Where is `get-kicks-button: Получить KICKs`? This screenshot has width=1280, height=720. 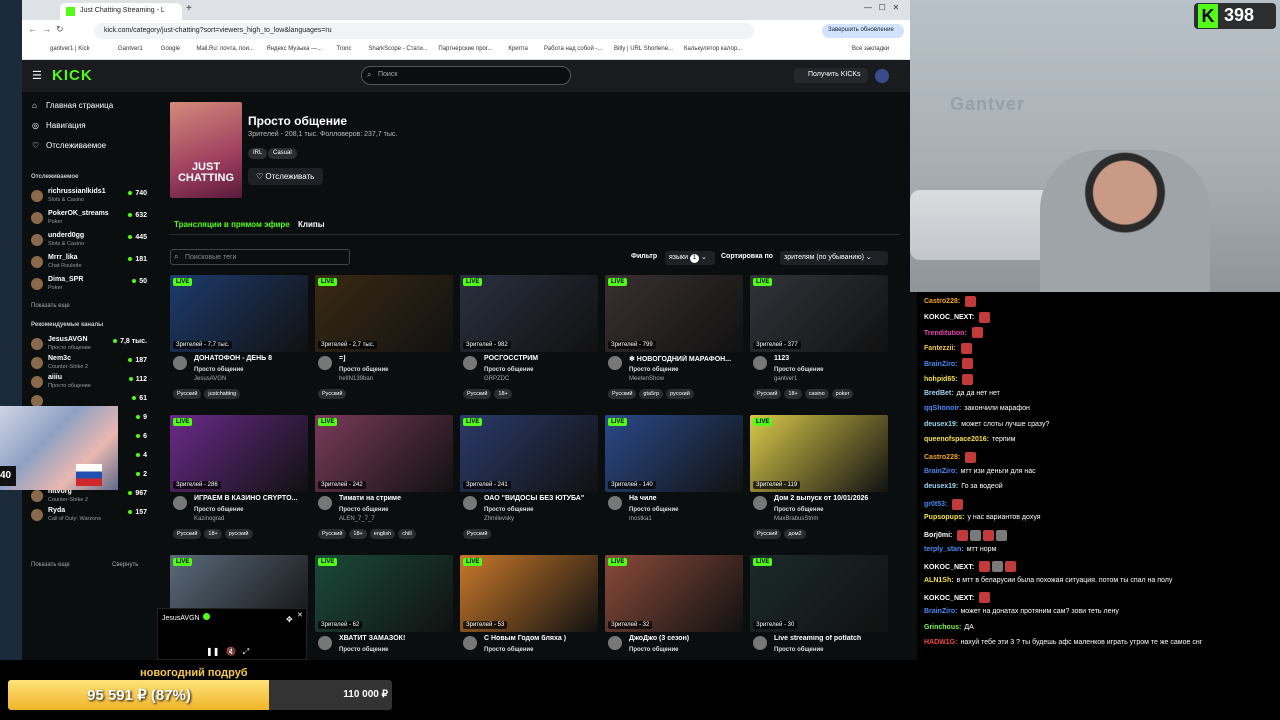 get-kicks-button: Получить KICKs is located at coordinates (831, 75).